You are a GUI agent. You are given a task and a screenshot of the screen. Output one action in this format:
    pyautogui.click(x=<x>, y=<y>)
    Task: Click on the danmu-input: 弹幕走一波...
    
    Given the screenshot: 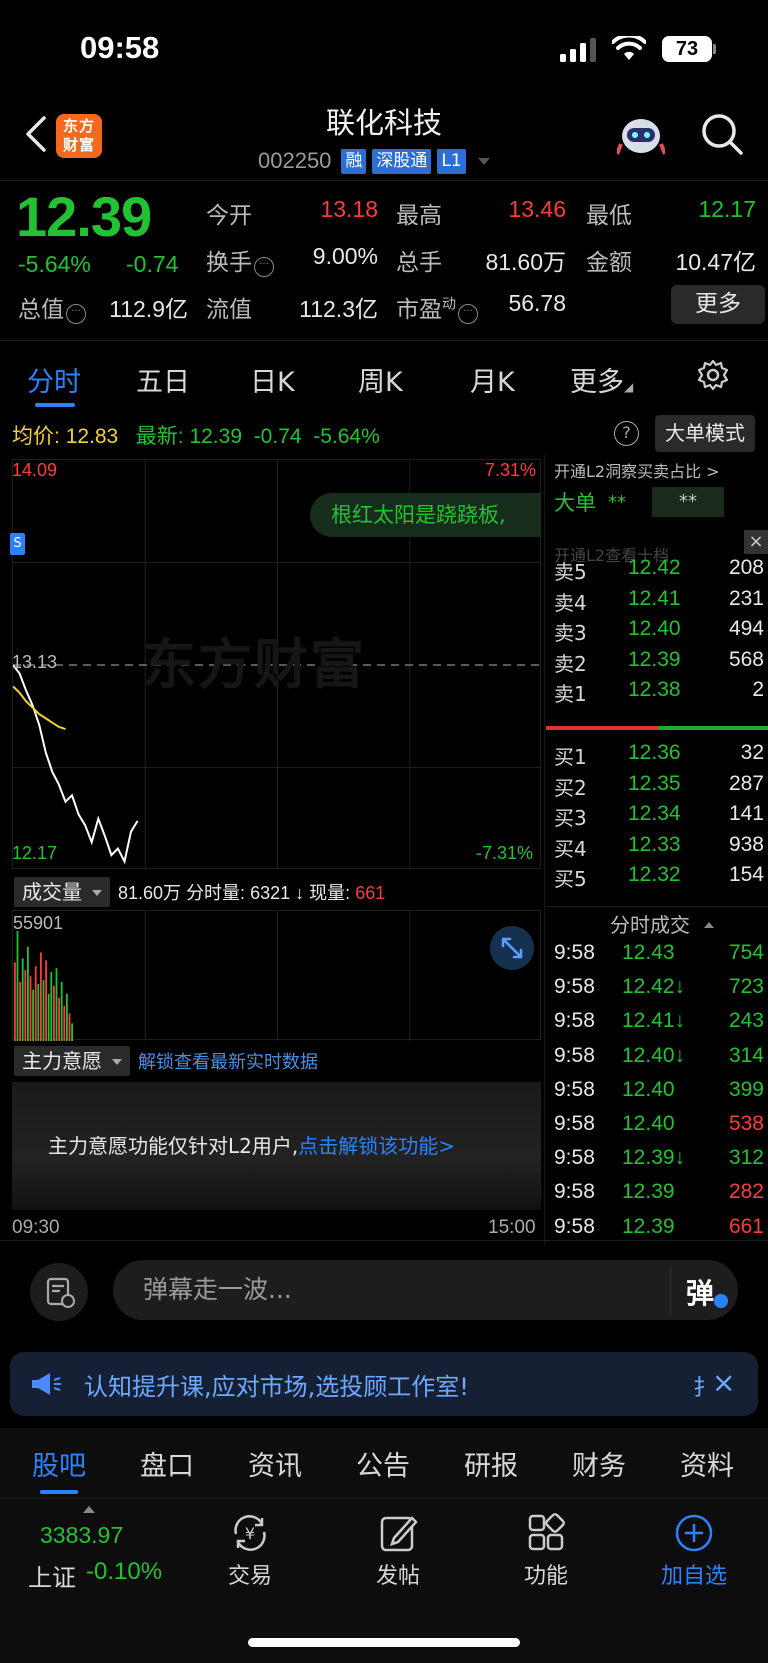 What is the action you would take?
    pyautogui.click(x=425, y=1290)
    